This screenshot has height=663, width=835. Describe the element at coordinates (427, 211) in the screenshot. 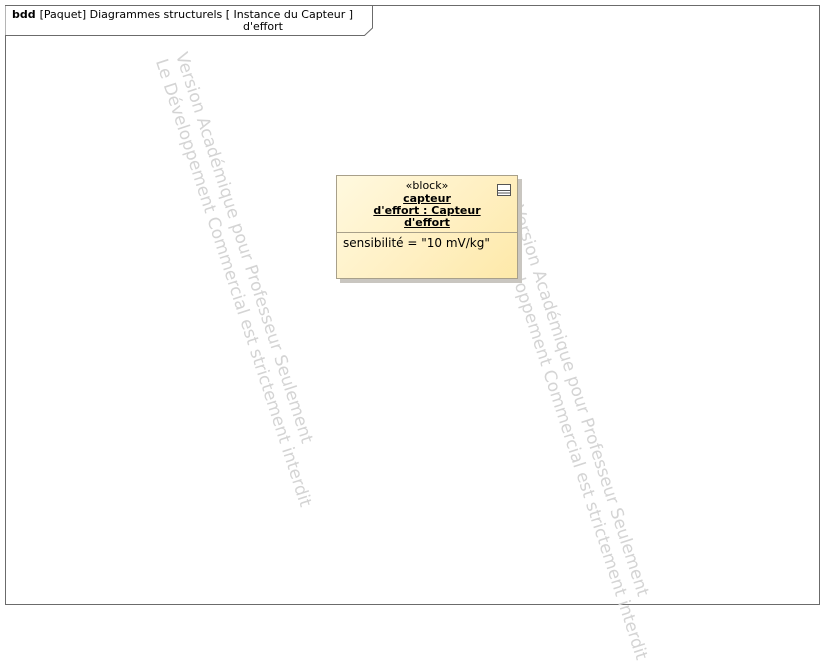

I see `block-instance-name: capteur d'effort : Capteur d'effort` at that location.